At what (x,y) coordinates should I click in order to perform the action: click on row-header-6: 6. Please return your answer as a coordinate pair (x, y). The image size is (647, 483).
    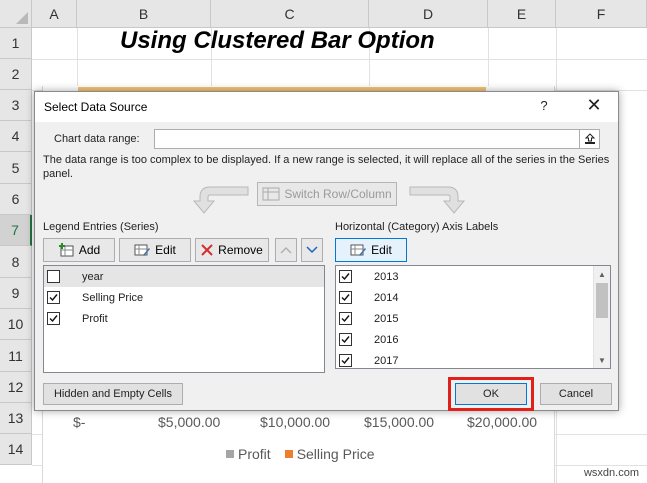
    Looking at the image, I should click on (16, 199).